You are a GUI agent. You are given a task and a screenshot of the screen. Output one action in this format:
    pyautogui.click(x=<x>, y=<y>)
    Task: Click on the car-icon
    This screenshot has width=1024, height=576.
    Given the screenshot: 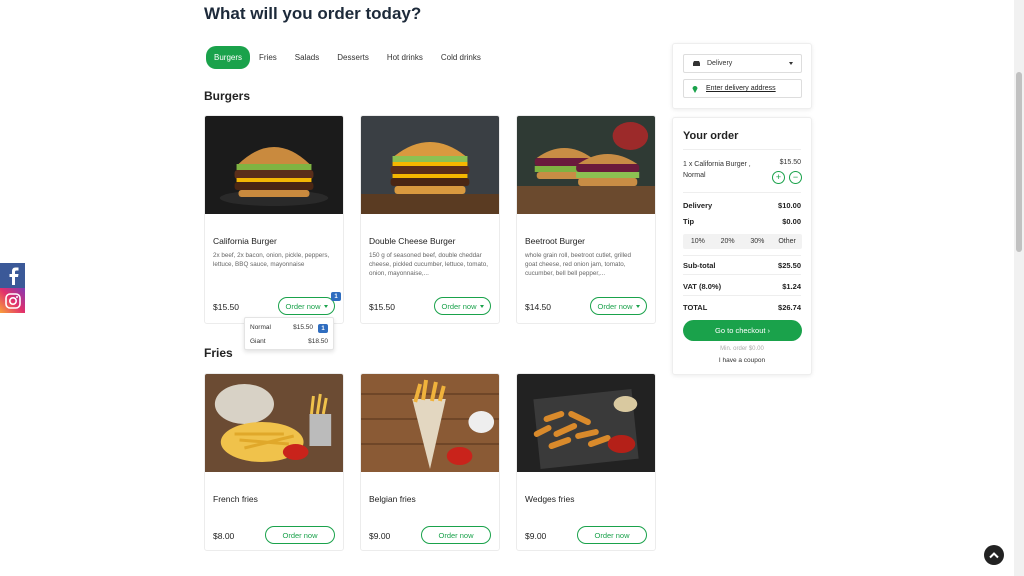 What is the action you would take?
    pyautogui.click(x=696, y=63)
    